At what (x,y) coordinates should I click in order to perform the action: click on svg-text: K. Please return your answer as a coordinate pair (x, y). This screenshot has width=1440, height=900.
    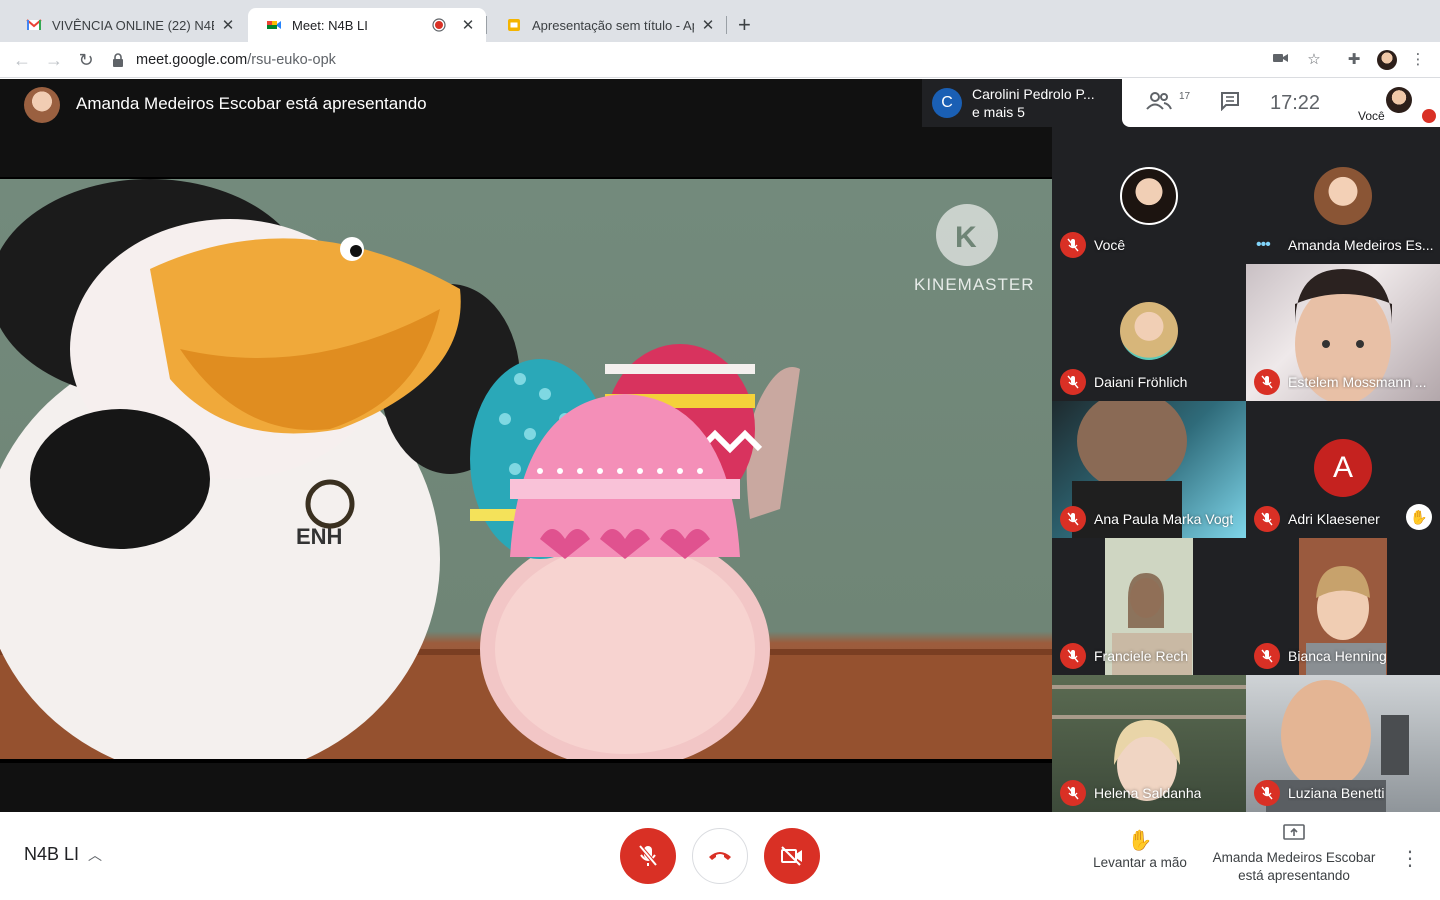
    Looking at the image, I should click on (966, 237).